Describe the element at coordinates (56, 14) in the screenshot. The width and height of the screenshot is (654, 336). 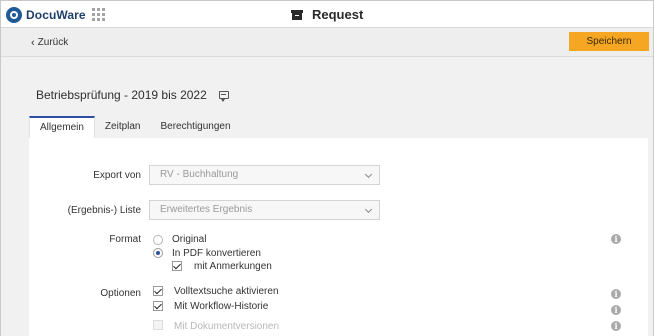
I see `brand-name: DocuWare` at that location.